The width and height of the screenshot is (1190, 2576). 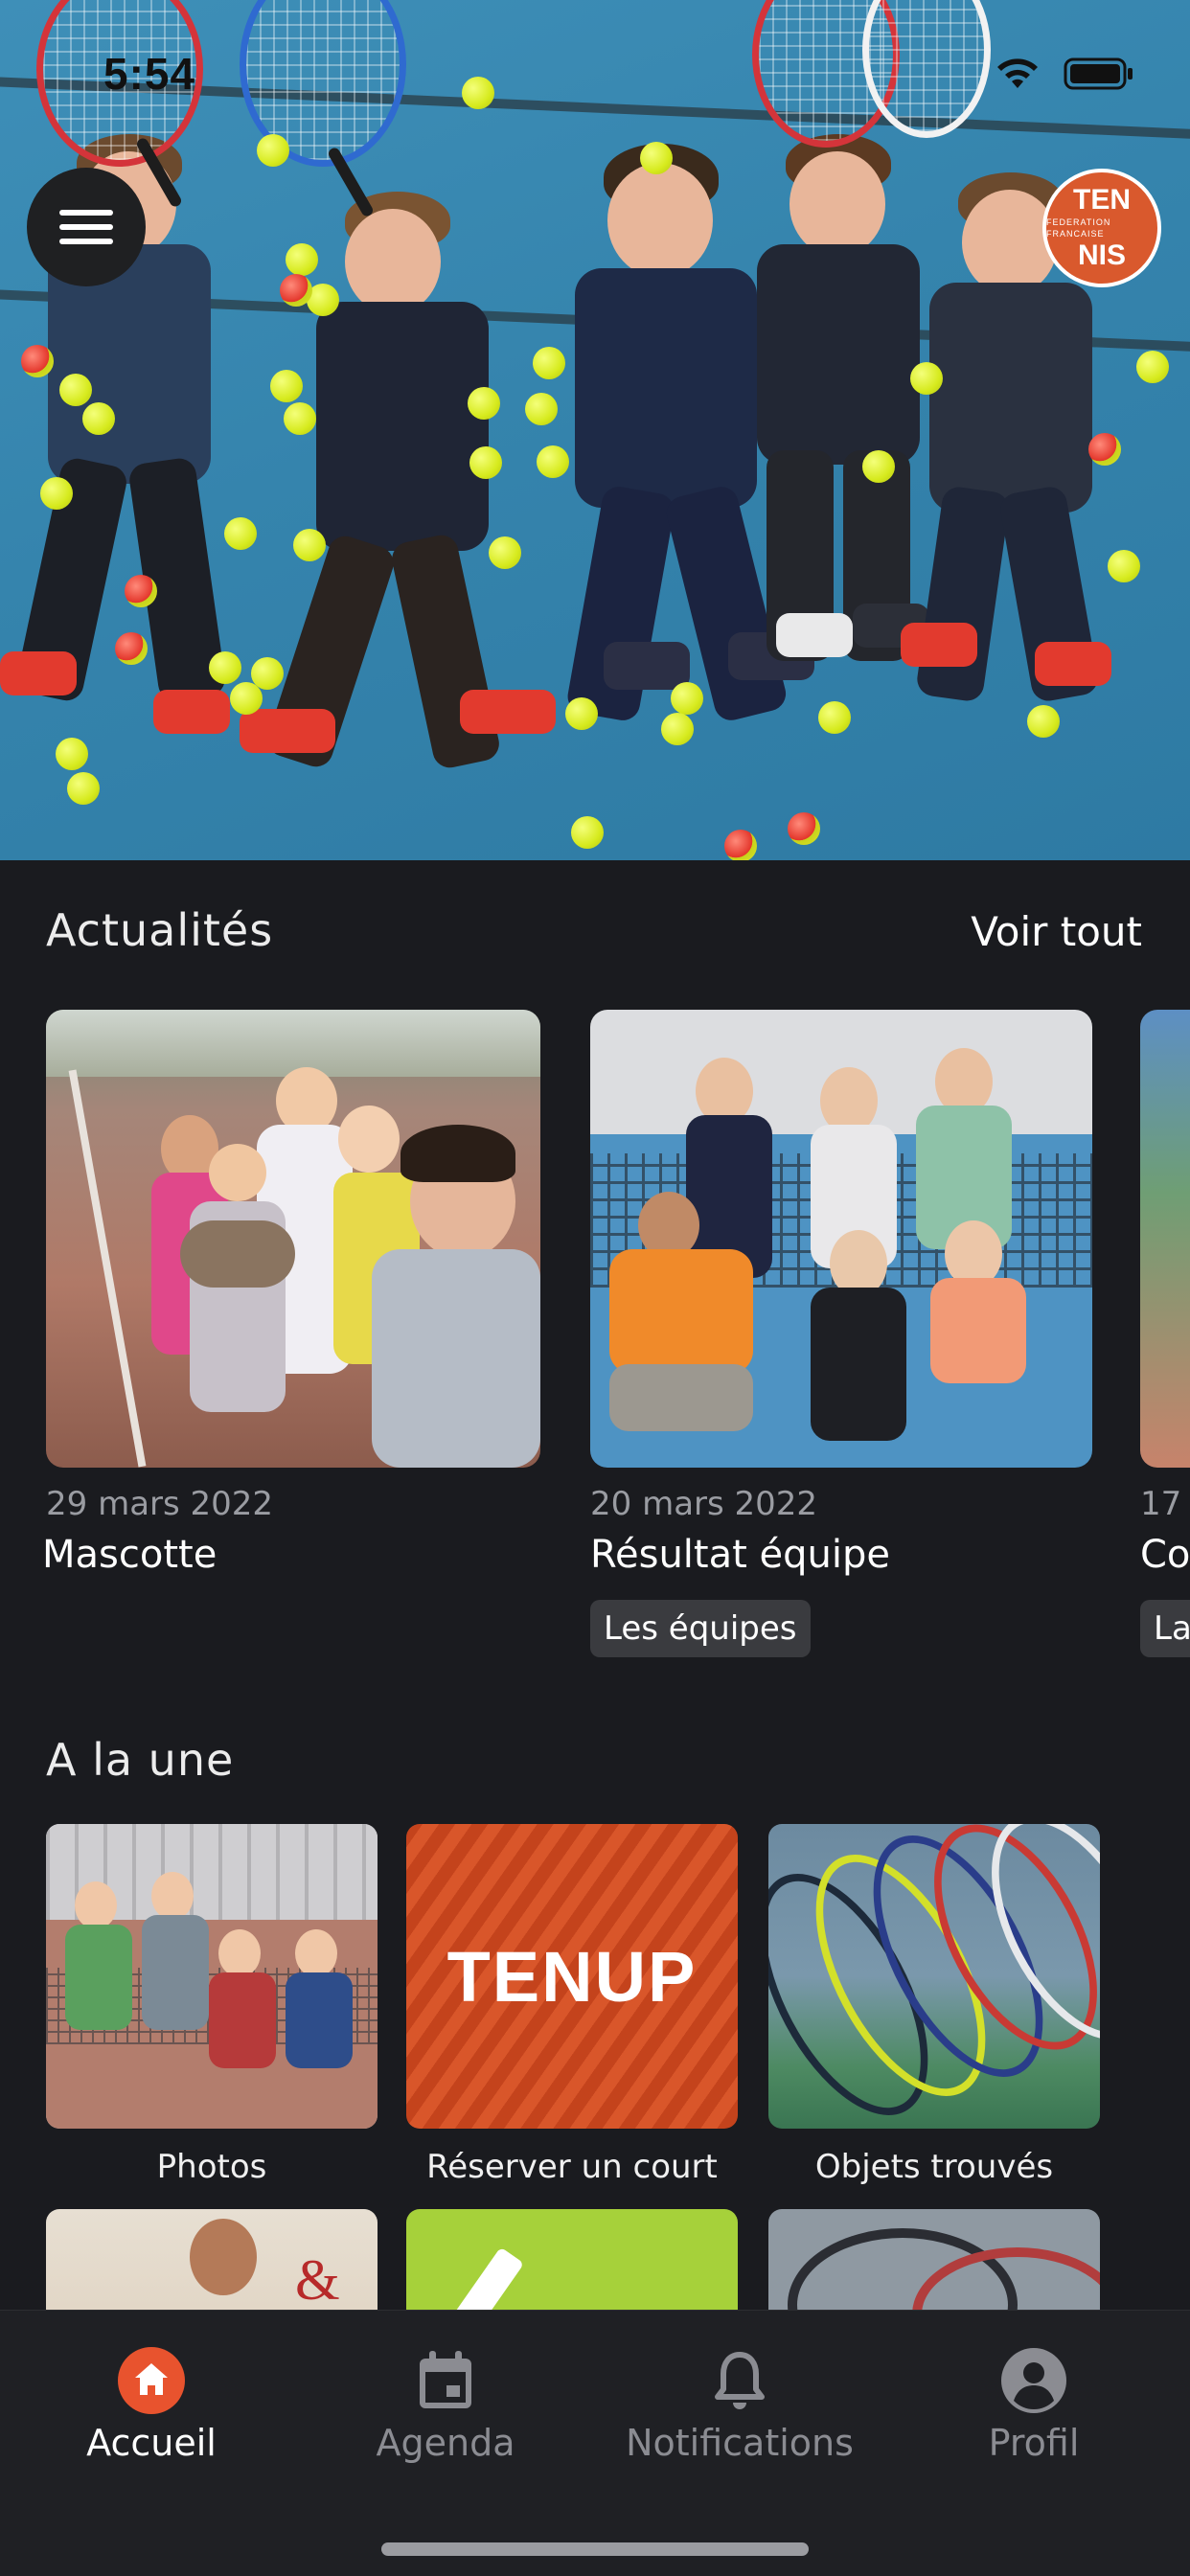 I want to click on tile-reserve-court: TENUP Réserver un court, so click(x=572, y=2005).